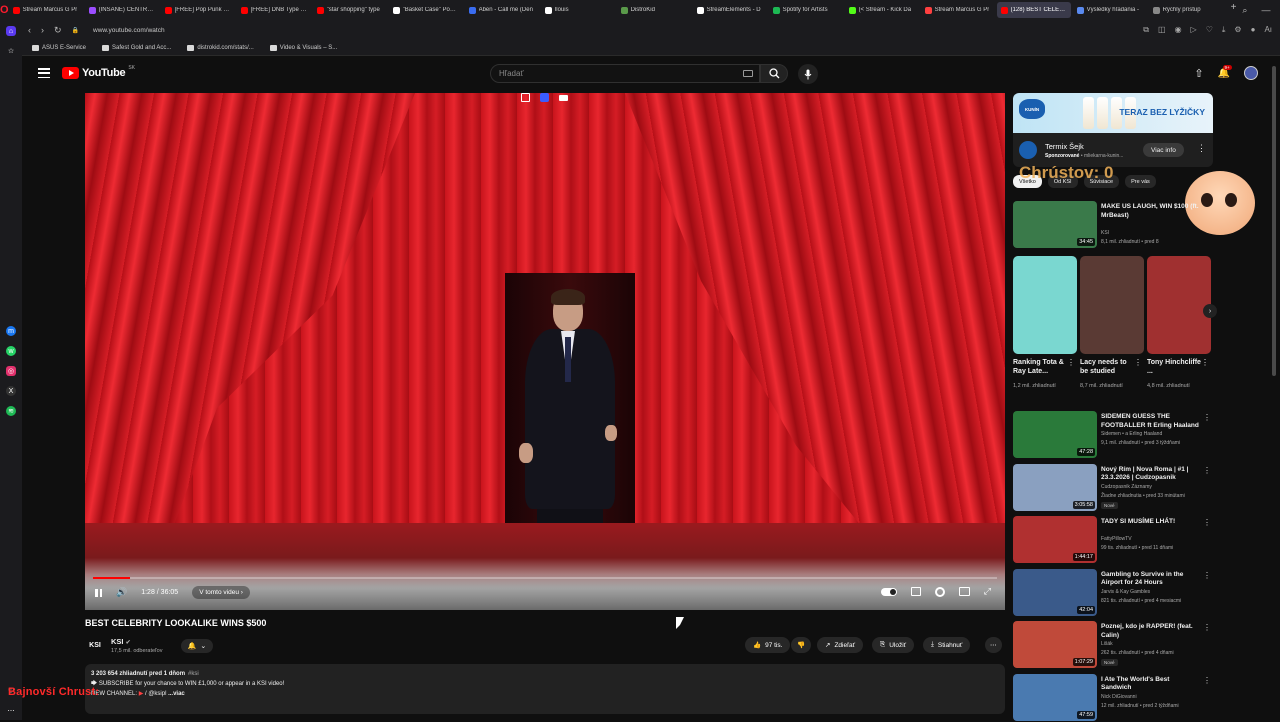  Describe the element at coordinates (1055, 697) in the screenshot. I see `video-thumbnail: 47:59` at that location.